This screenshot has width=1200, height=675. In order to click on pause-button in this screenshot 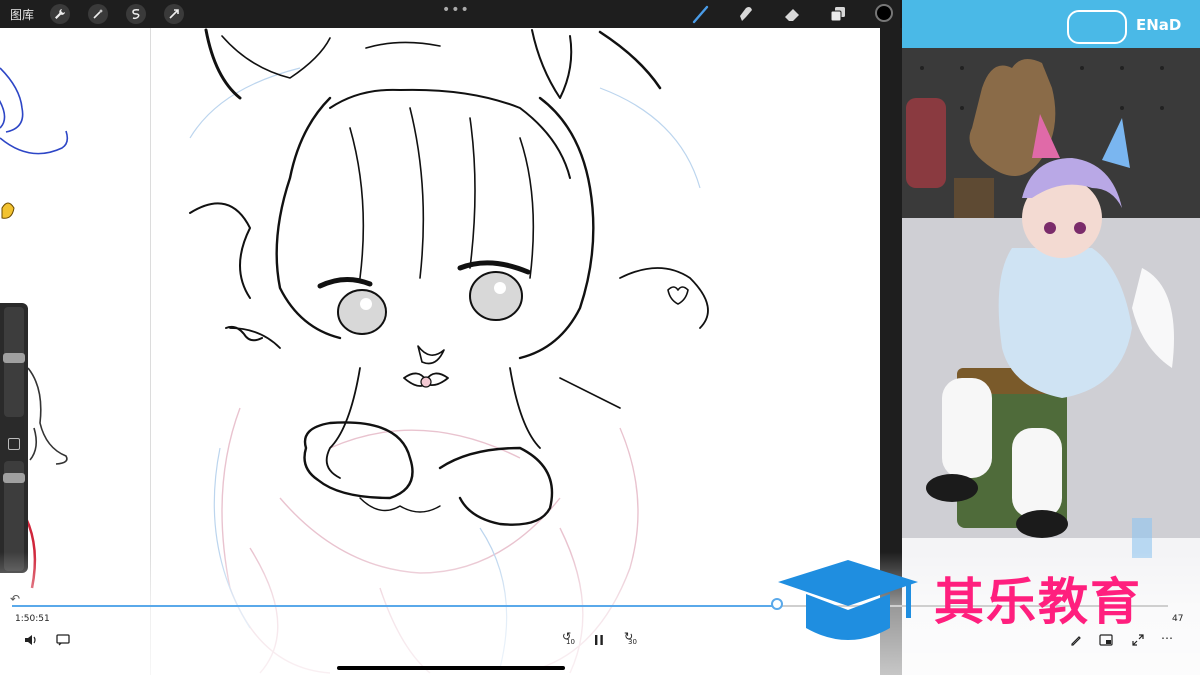, I will do `click(599, 640)`.